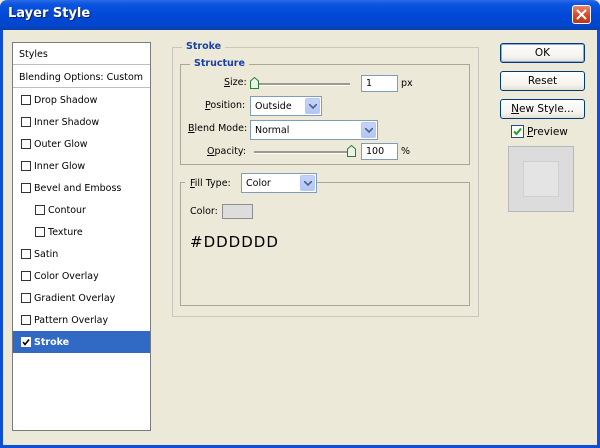 The image size is (600, 448). What do you see at coordinates (75, 298) in the screenshot?
I see `style-item-label: Gradient Overlay` at bounding box center [75, 298].